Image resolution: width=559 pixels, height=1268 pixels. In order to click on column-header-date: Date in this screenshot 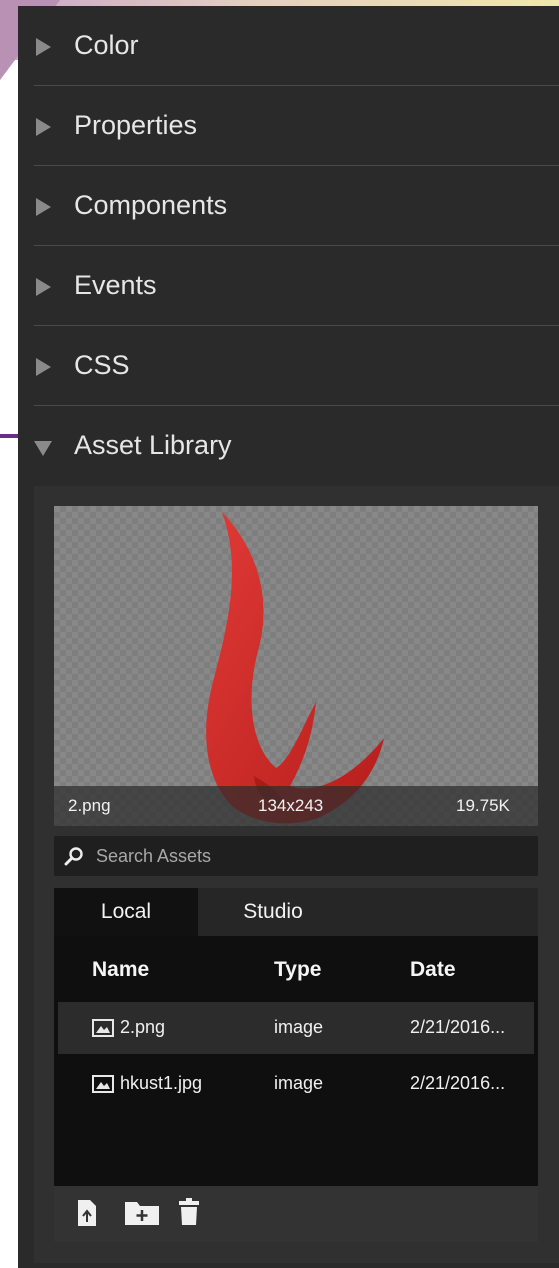, I will do `click(433, 970)`.